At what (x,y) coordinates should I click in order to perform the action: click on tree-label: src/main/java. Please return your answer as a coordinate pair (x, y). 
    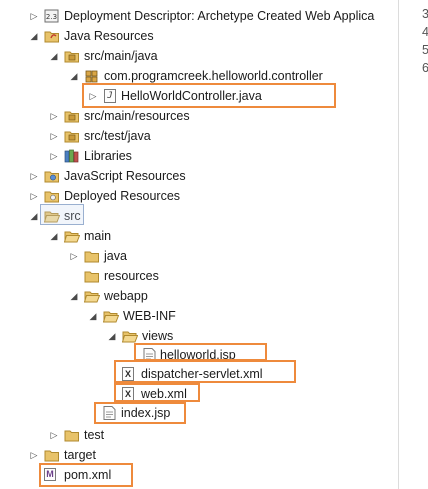
    Looking at the image, I should click on (121, 56).